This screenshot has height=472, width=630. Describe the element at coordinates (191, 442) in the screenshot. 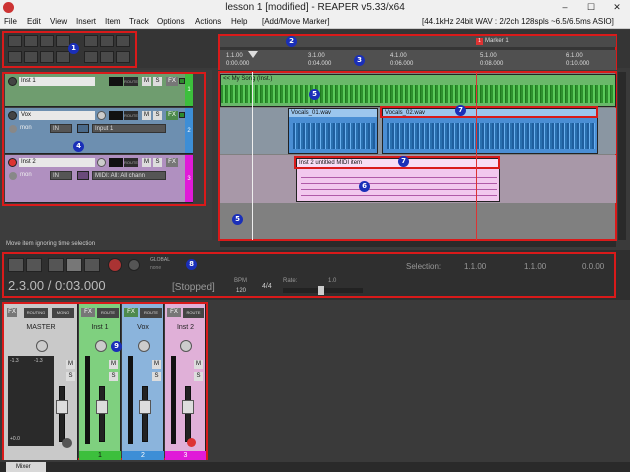

I see `inst2-record-arm-button` at that location.